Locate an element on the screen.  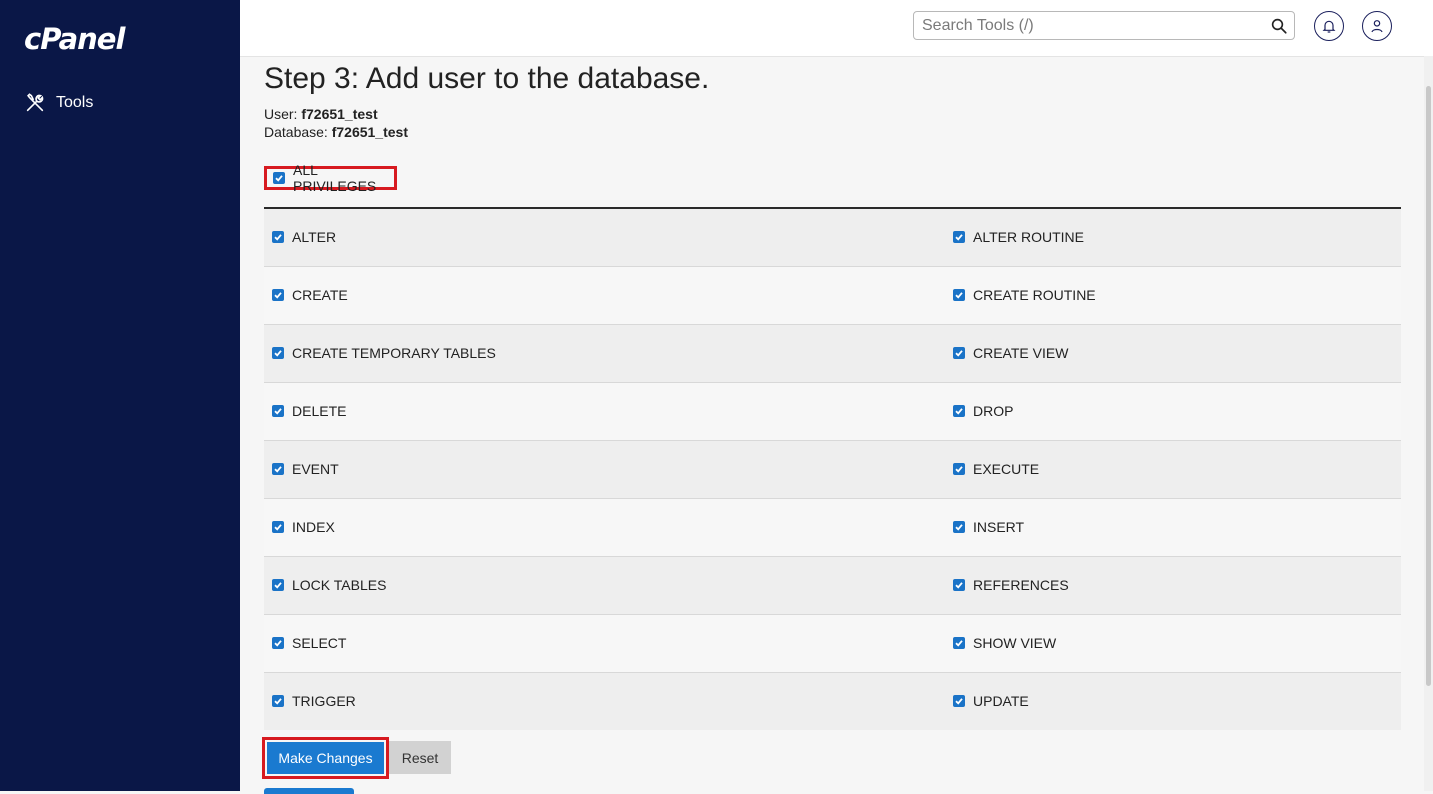
privilege-checkbox: SELECT is located at coordinates (309, 643).